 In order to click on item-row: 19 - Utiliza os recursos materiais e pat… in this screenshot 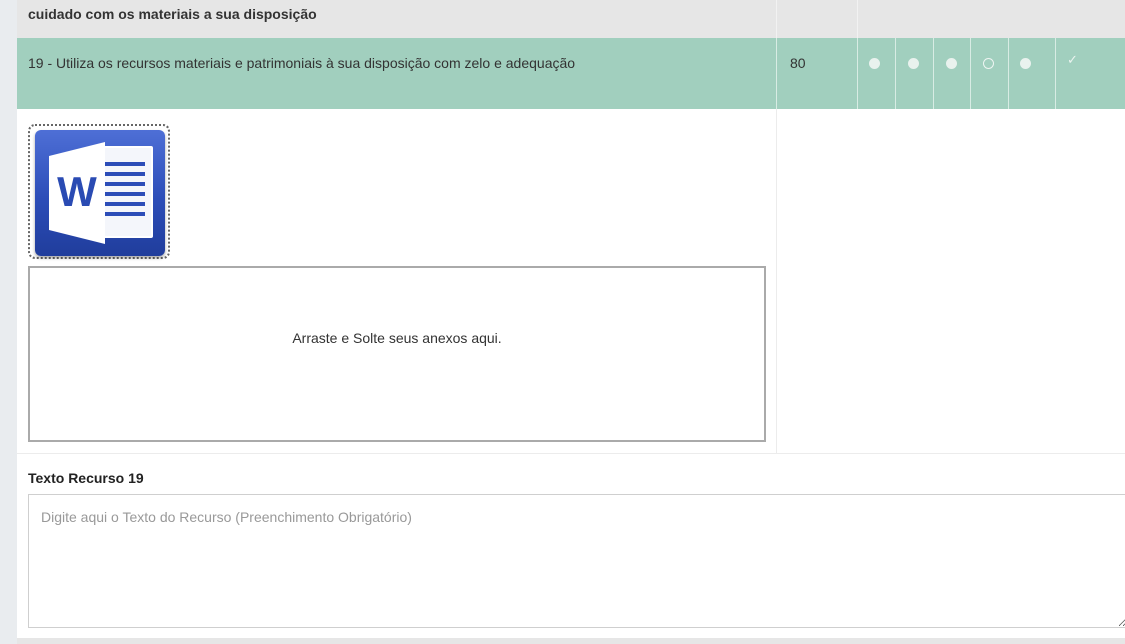, I will do `click(571, 73)`.